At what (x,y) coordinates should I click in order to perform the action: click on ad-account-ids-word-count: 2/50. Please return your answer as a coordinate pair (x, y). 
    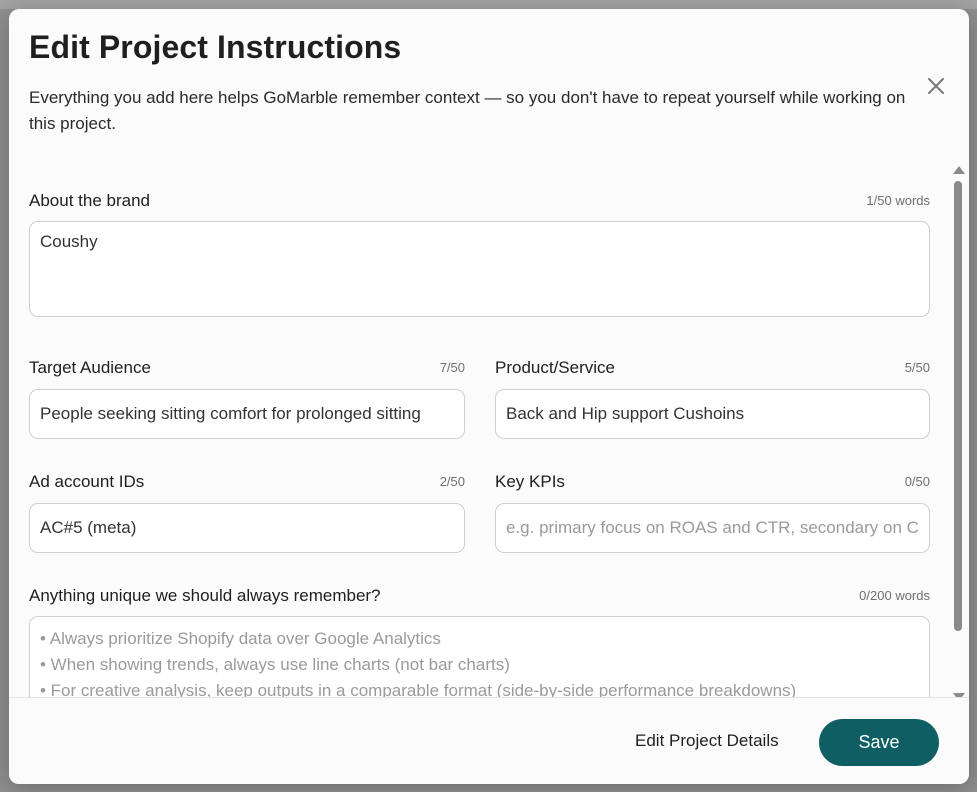
    Looking at the image, I should click on (452, 481).